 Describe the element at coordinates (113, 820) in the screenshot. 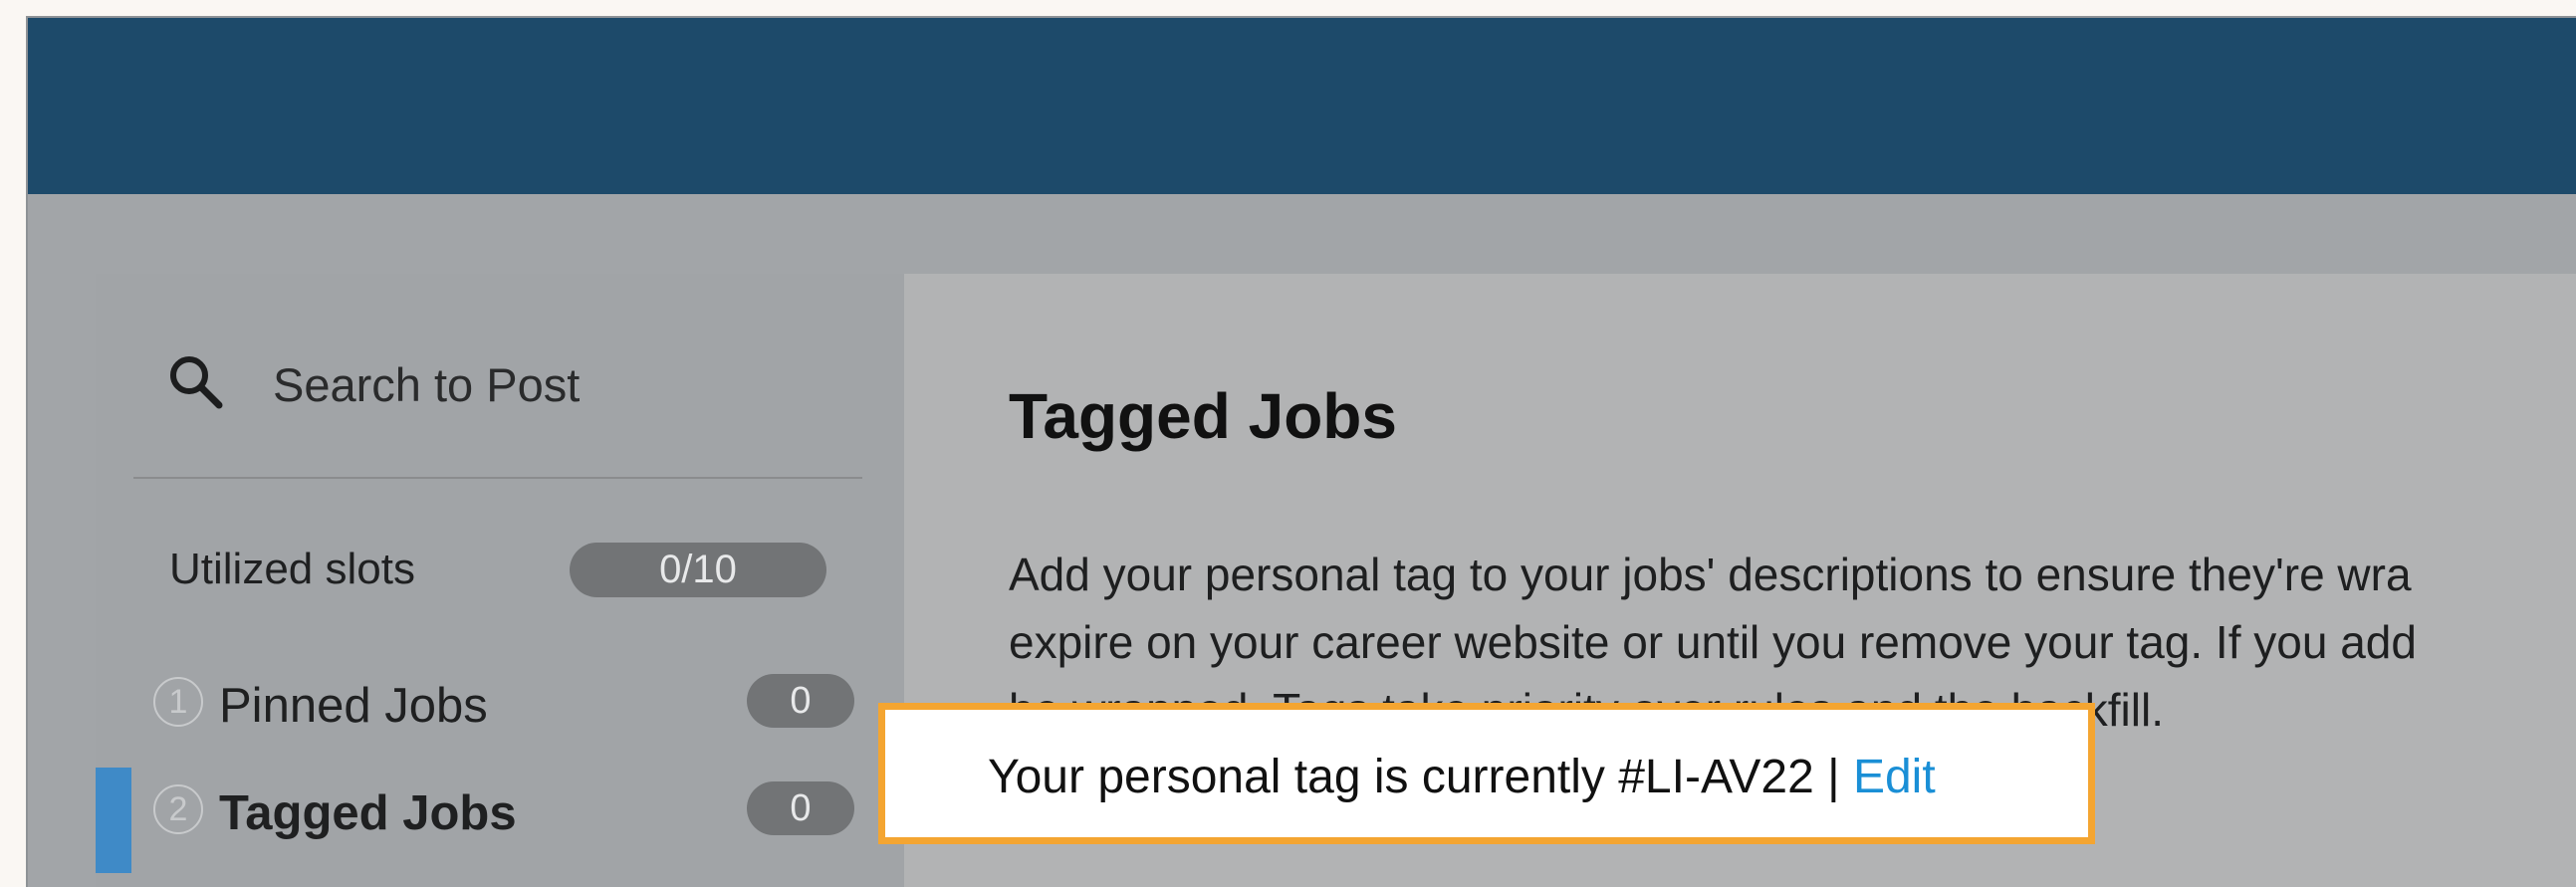

I see `active-indicator` at that location.